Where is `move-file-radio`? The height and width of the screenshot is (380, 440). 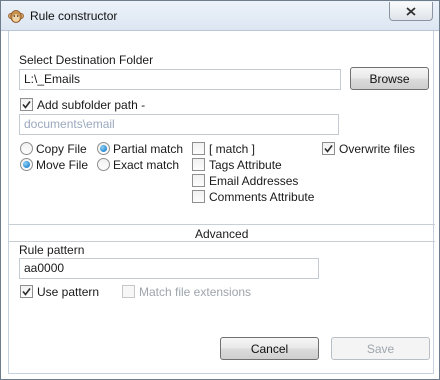
move-file-radio is located at coordinates (26, 164).